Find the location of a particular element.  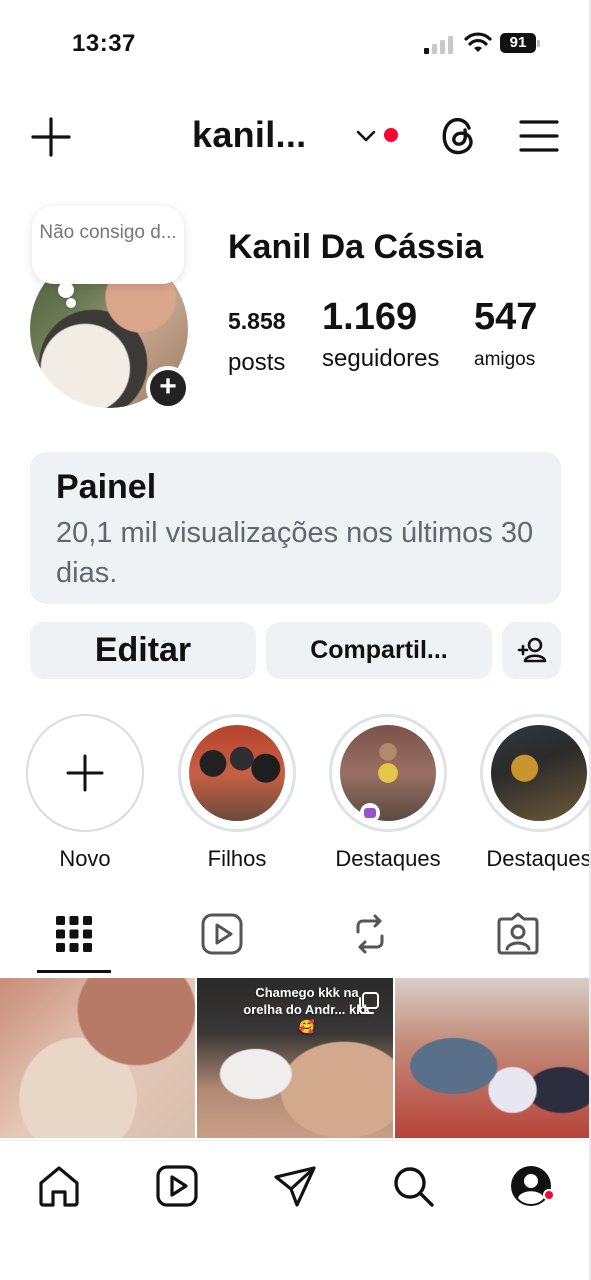

active-tab-indicator is located at coordinates (74, 971).